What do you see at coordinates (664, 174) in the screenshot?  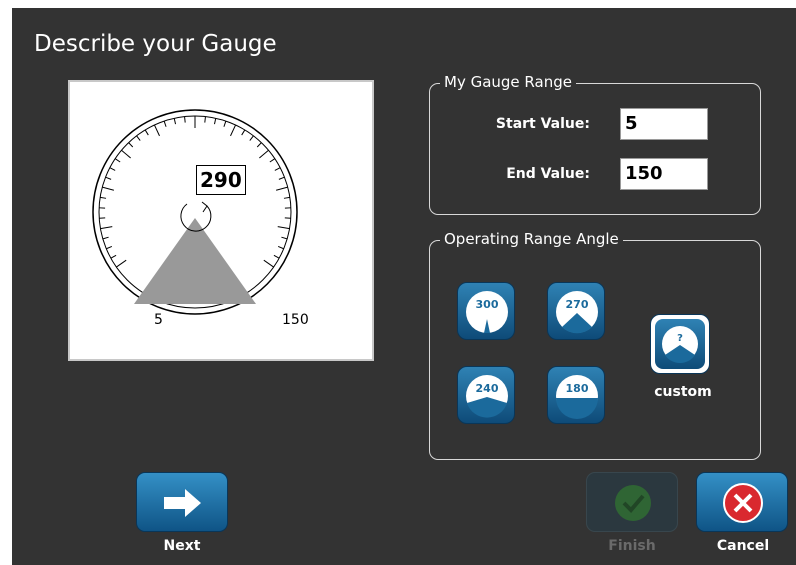 I see `end-value-field: 150` at bounding box center [664, 174].